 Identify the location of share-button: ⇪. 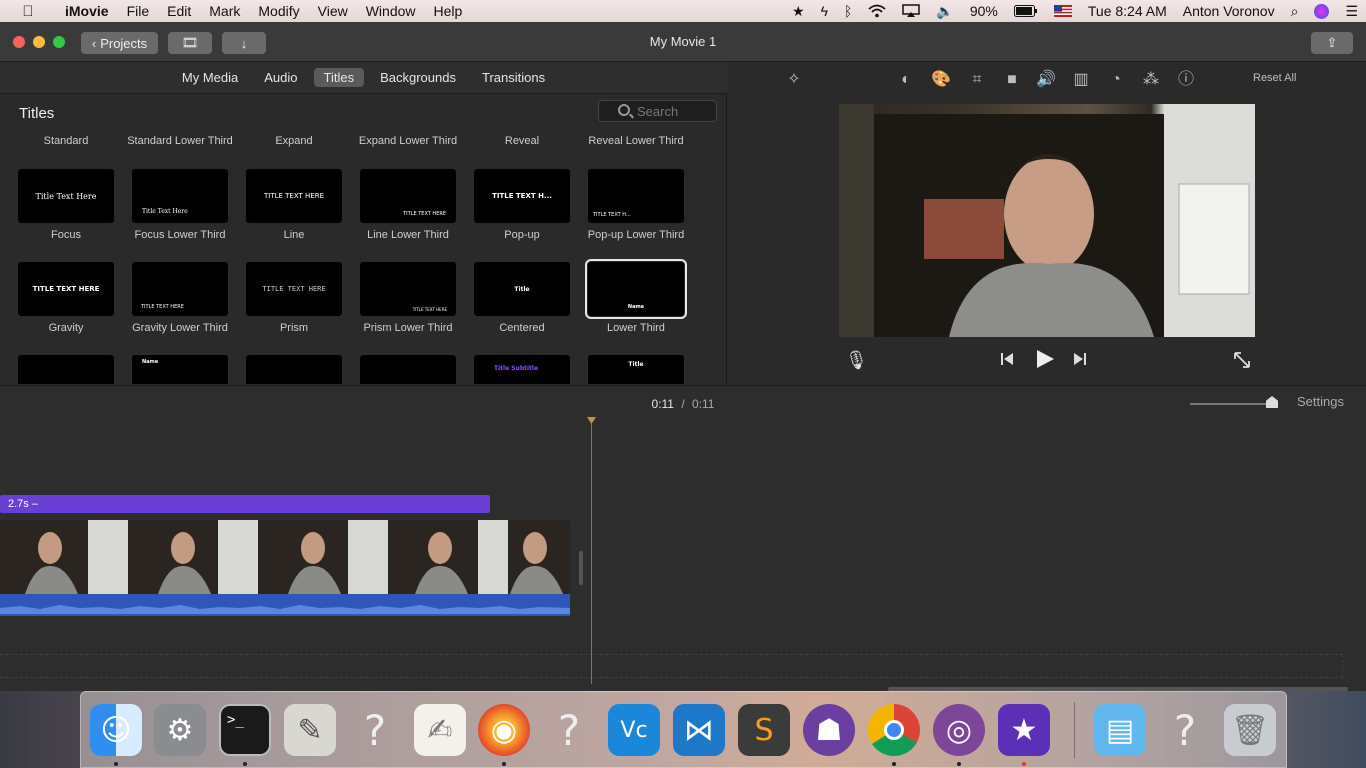
(1332, 43).